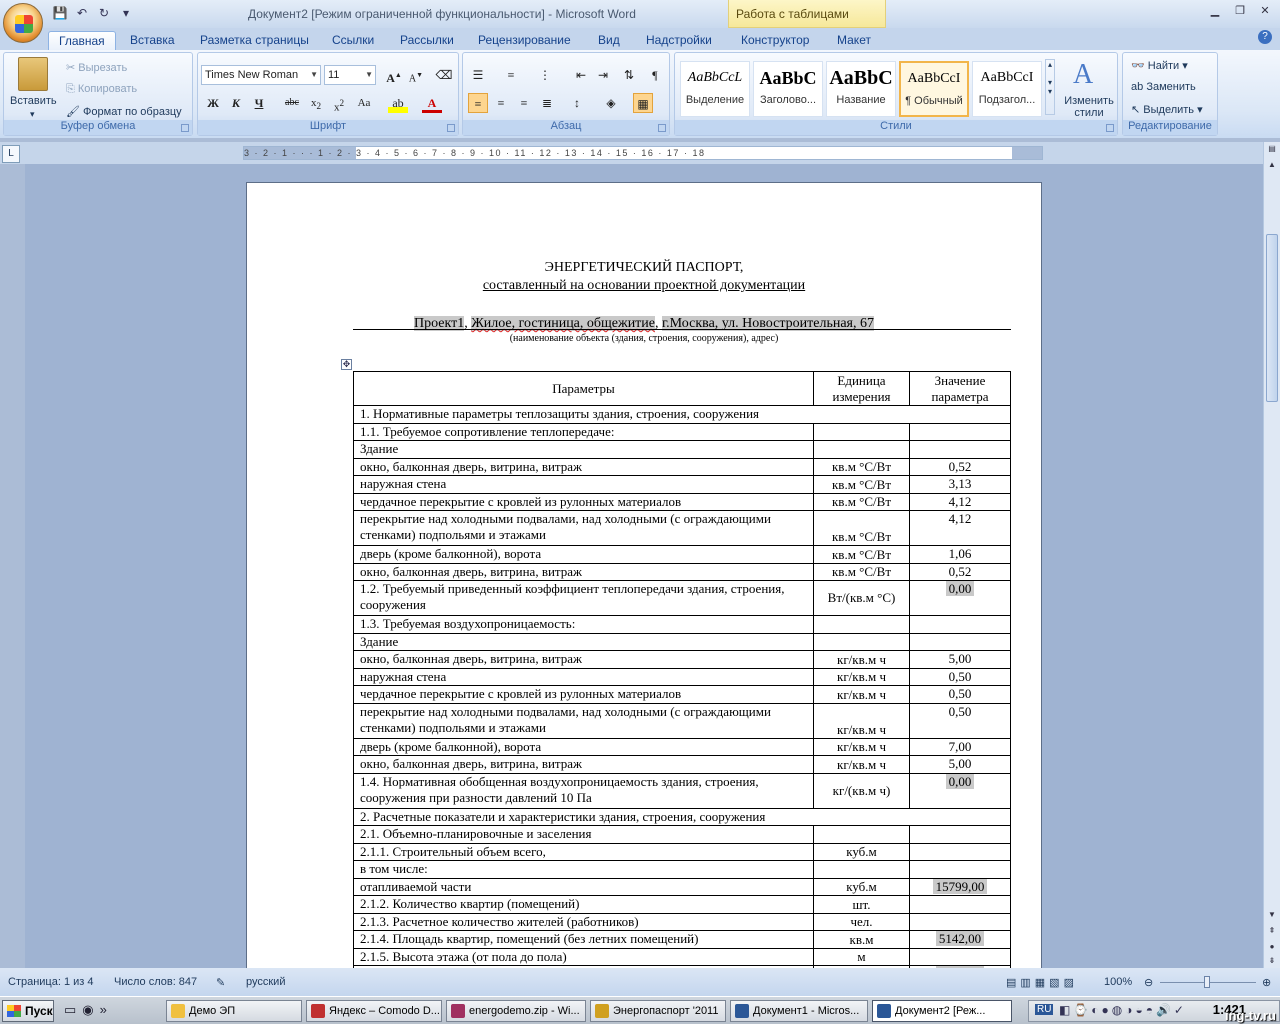 The height and width of the screenshot is (1024, 1280). What do you see at coordinates (346, 364) in the screenshot?
I see `table-move-handle-icon: ✥` at bounding box center [346, 364].